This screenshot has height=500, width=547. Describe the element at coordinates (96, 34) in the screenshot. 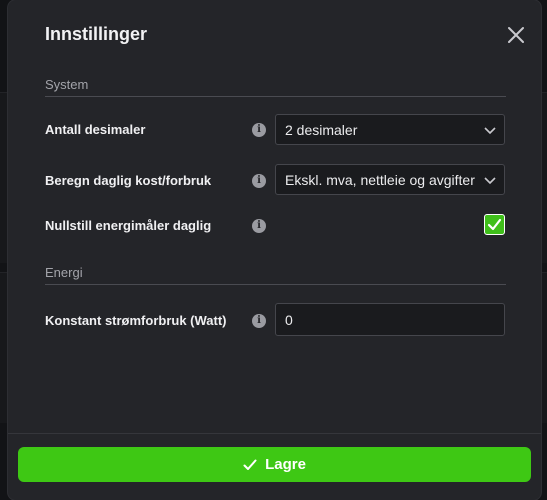

I see `modal-title: Innstillinger` at that location.